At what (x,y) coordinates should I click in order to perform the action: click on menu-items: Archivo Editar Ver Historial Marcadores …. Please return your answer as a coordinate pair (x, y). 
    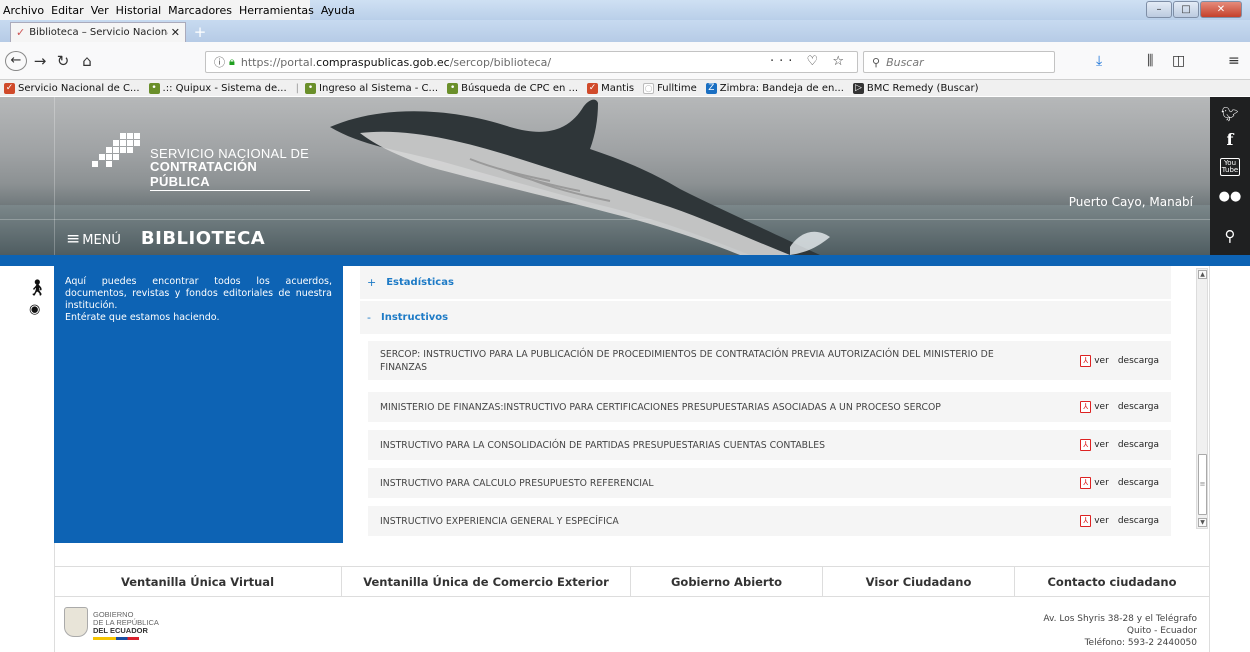
    Looking at the image, I should click on (177, 10).